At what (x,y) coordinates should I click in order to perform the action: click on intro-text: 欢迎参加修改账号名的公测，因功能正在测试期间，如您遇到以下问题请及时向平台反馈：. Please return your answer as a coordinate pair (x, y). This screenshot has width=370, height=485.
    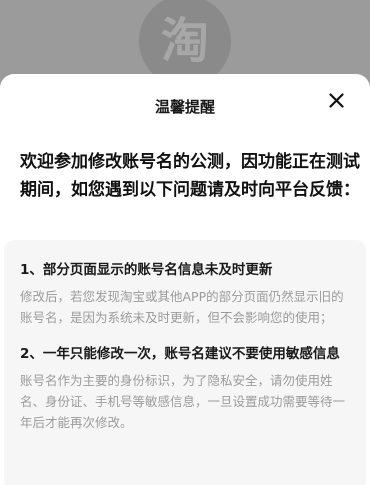
    Looking at the image, I should click on (190, 176).